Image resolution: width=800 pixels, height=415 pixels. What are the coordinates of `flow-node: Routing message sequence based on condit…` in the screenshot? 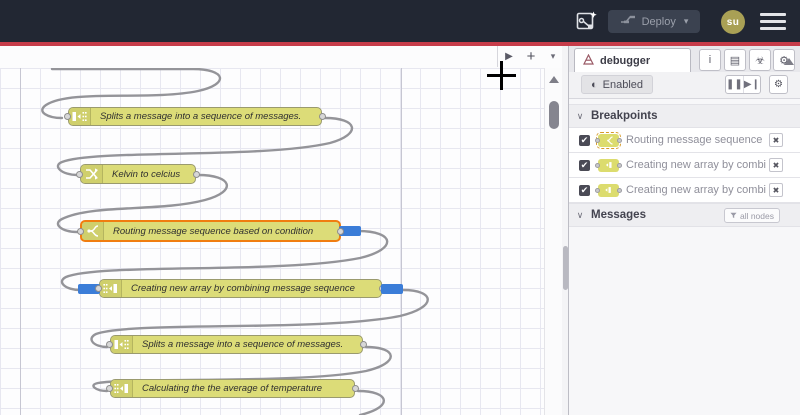 It's located at (219, 231).